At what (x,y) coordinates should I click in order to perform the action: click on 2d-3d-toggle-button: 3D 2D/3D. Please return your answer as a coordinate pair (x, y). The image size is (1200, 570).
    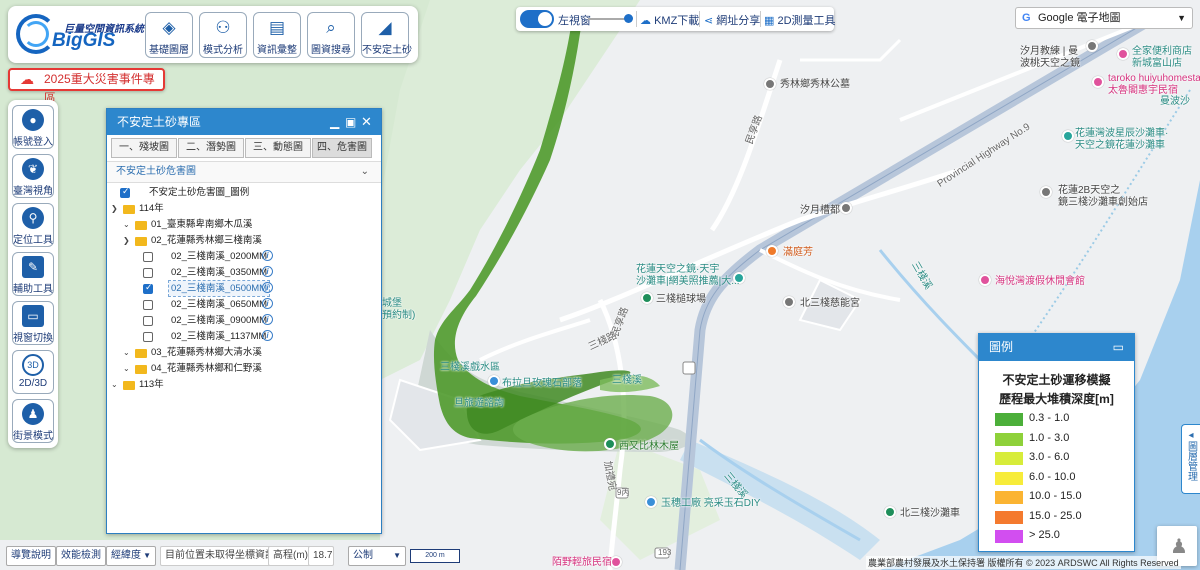
    Looking at the image, I should click on (33, 372).